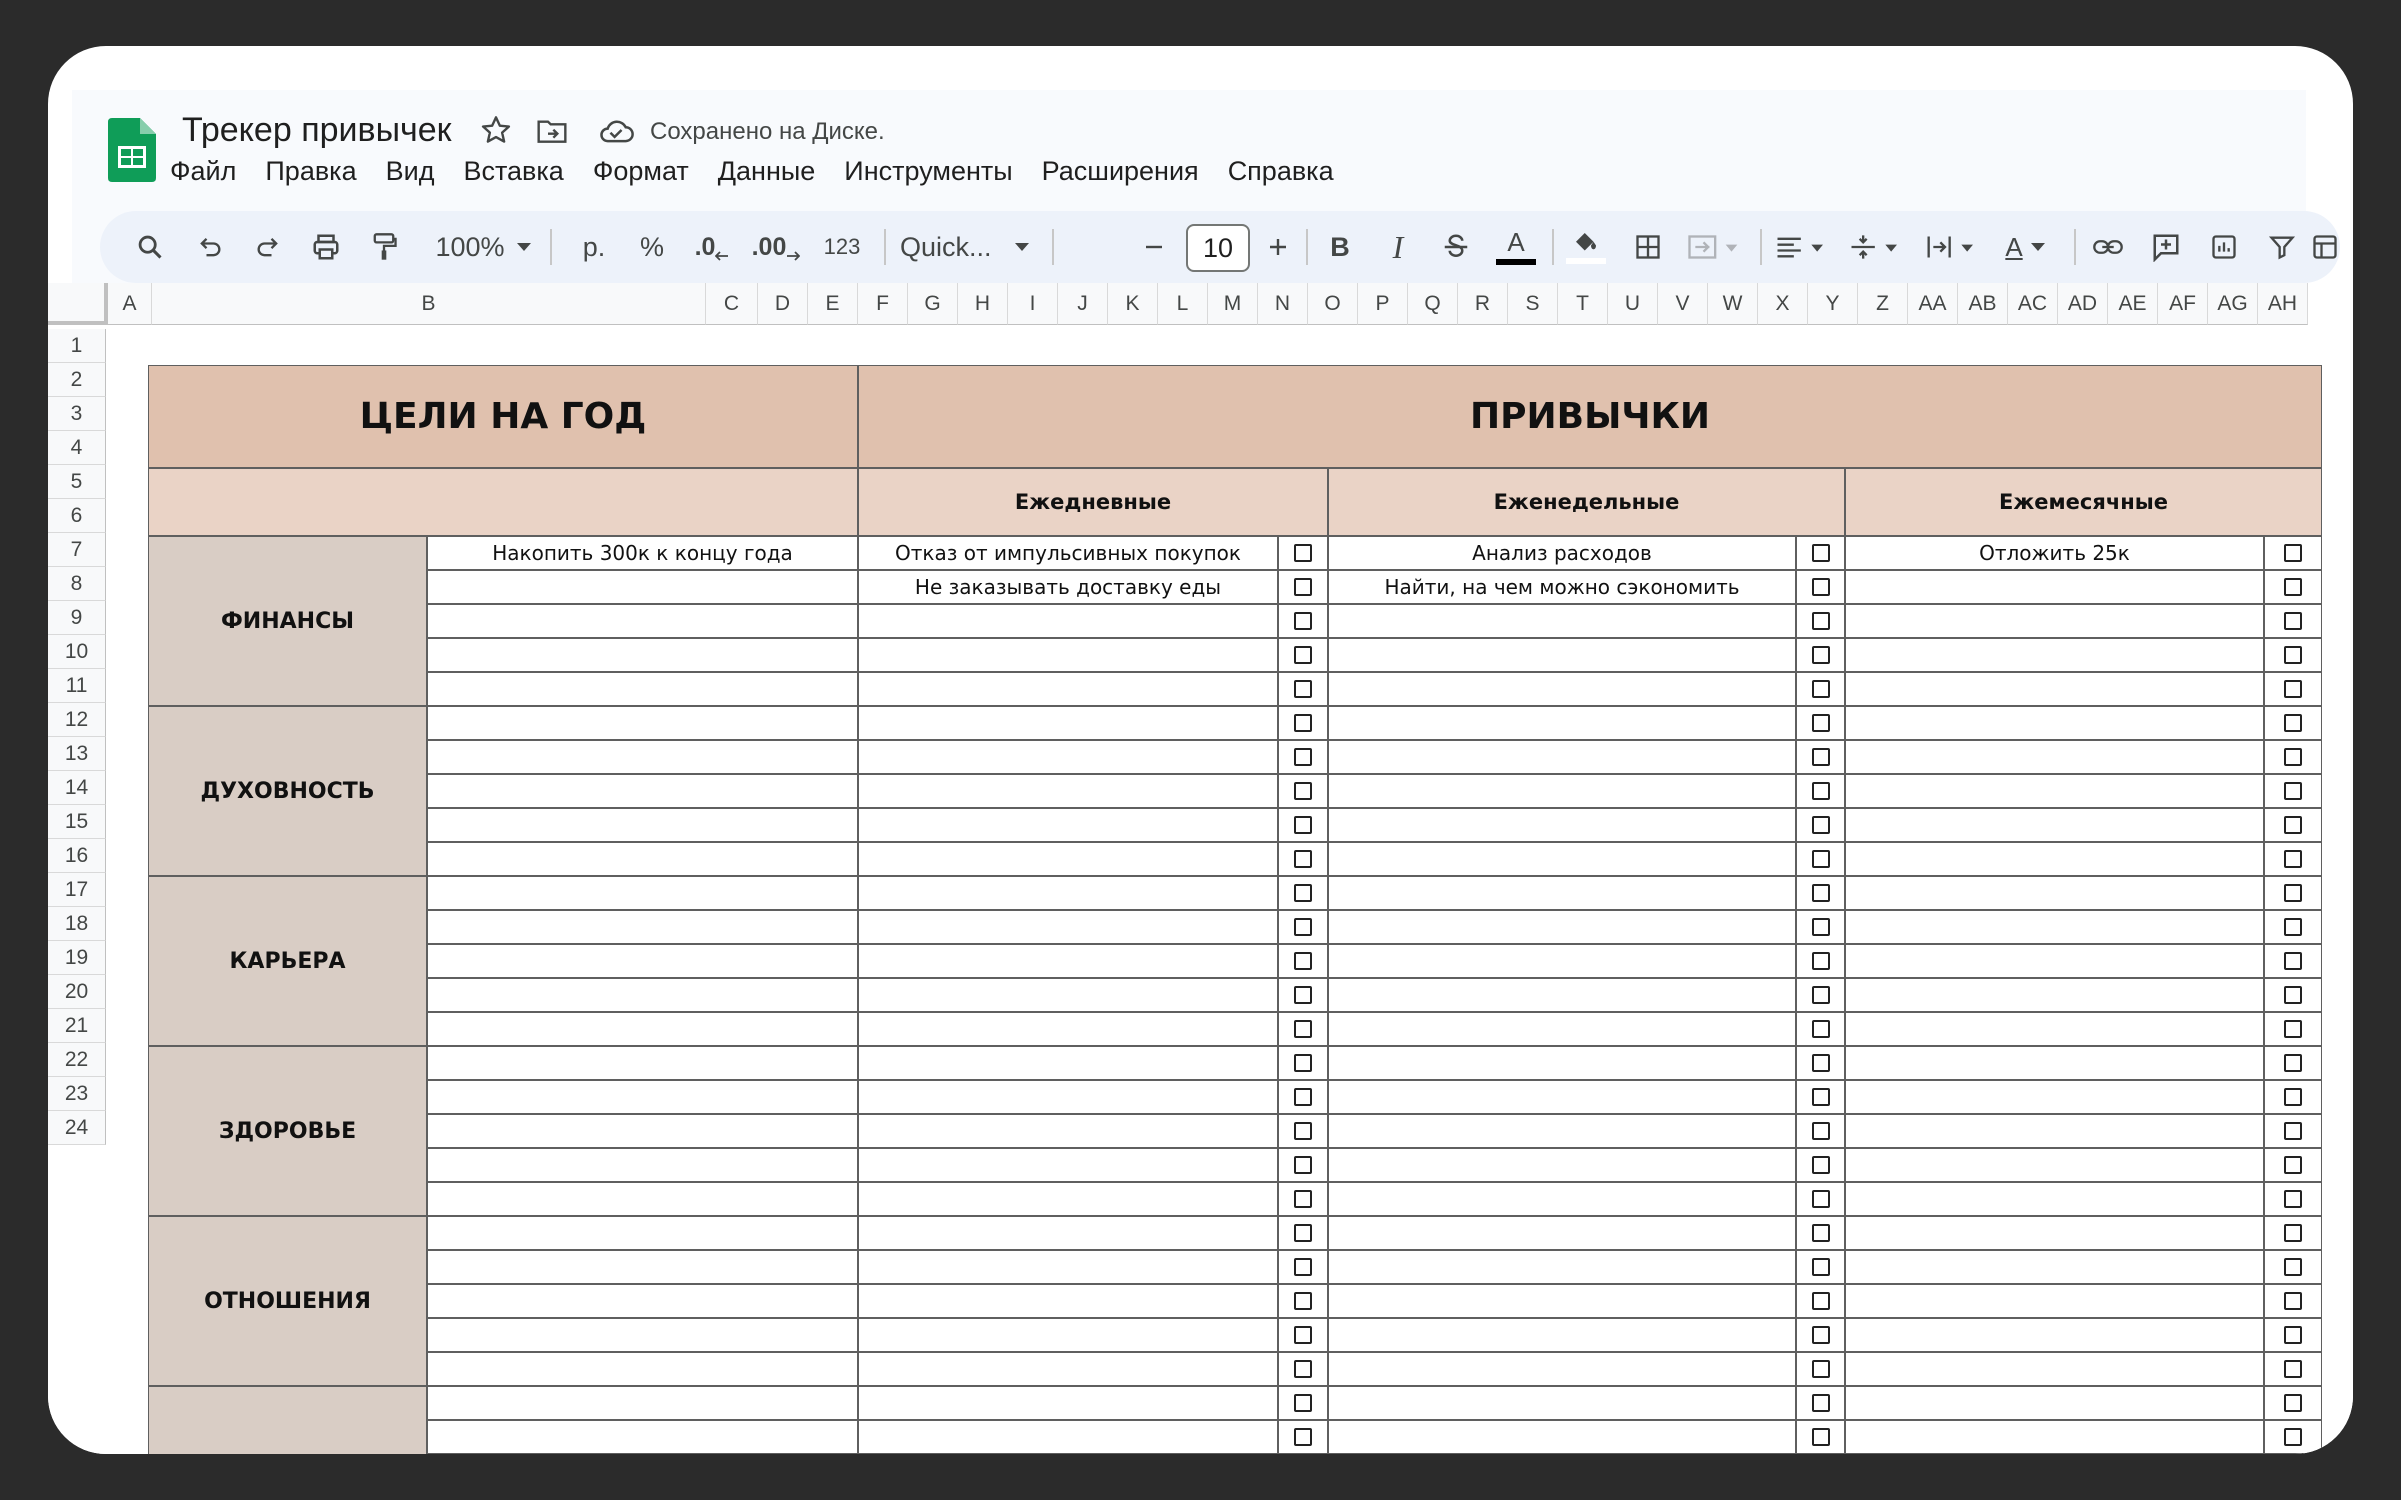 This screenshot has width=2401, height=1500. What do you see at coordinates (77, 720) in the screenshot?
I see `row-header: 12` at bounding box center [77, 720].